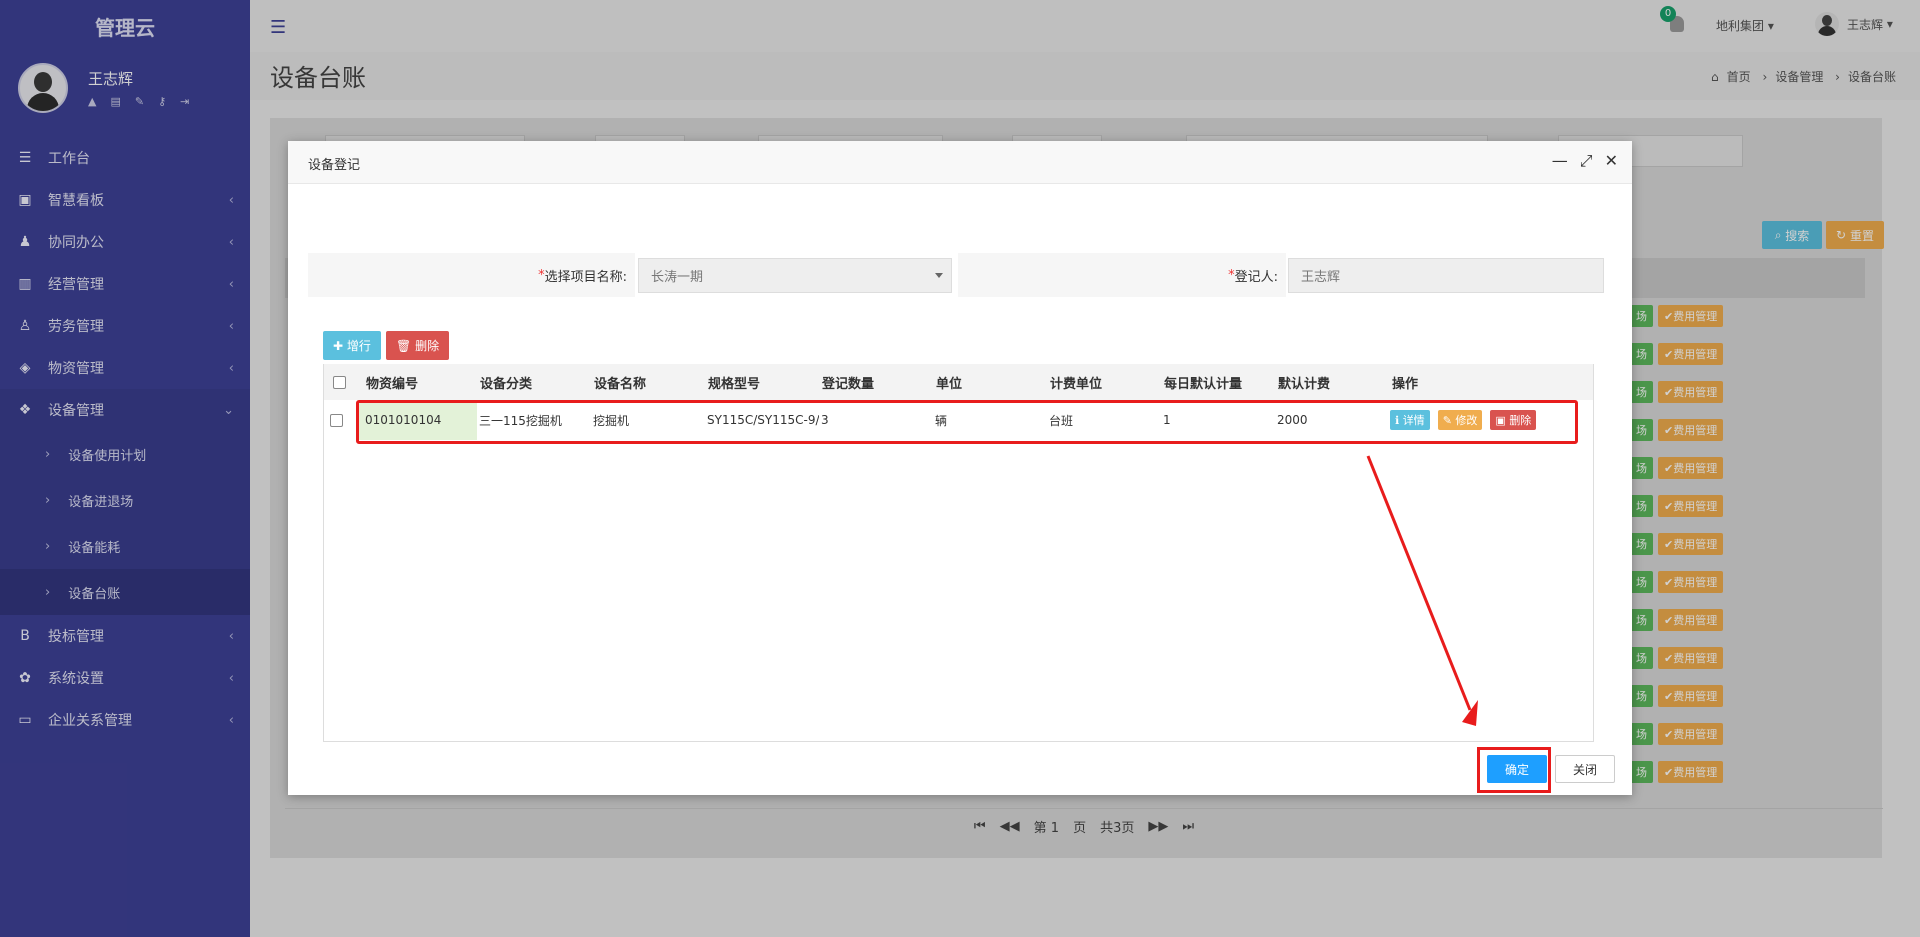  I want to click on close-button: 关闭, so click(1585, 769).